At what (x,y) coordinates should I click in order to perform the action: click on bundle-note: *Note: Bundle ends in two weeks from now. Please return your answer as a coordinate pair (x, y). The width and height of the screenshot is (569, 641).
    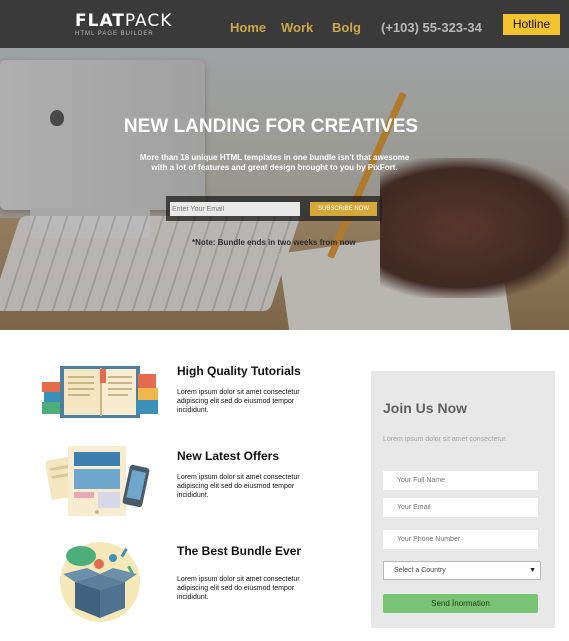
    Looking at the image, I should click on (274, 242).